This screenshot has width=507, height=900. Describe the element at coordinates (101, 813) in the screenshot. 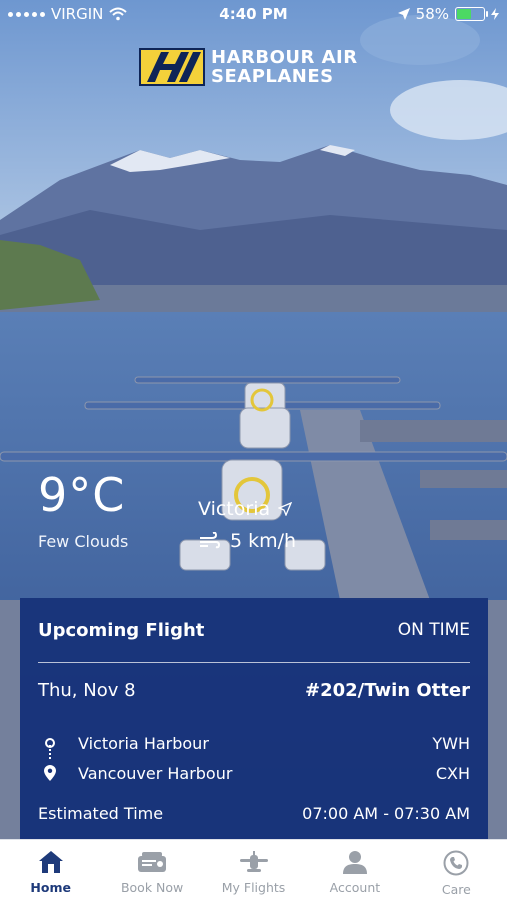

I see `estimated-time-label: Estimated Time` at that location.